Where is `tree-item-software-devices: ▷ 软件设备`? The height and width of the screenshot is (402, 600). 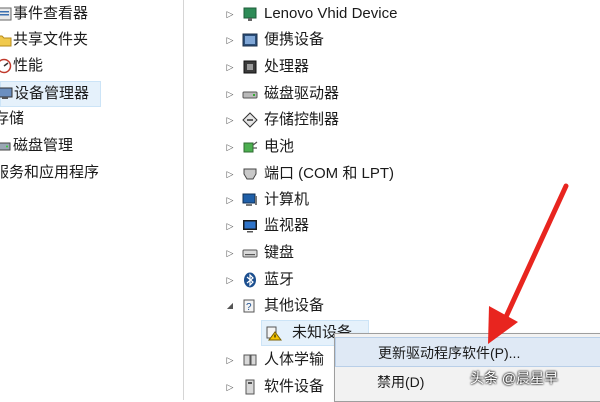
tree-item-software-devices: ▷ 软件设备 is located at coordinates (284, 387).